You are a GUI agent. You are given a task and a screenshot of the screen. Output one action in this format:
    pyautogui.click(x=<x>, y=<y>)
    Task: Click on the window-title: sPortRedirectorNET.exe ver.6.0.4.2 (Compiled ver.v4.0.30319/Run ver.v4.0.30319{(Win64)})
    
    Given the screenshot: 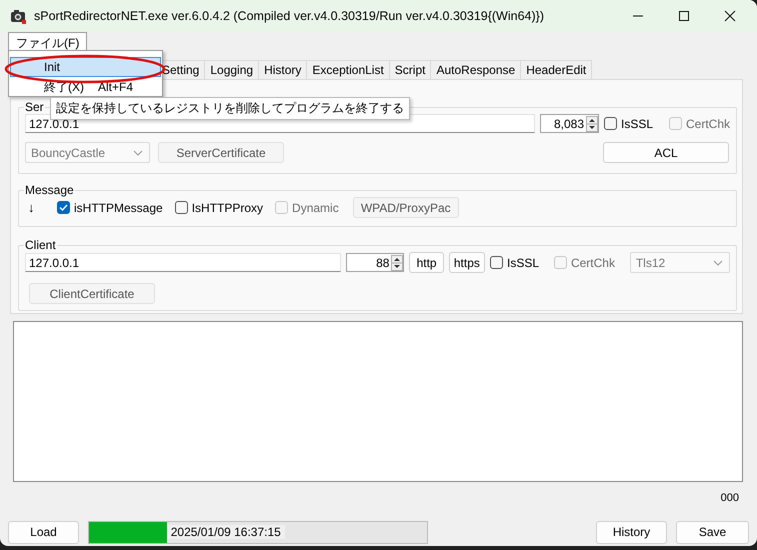 What is the action you would take?
    pyautogui.click(x=289, y=16)
    